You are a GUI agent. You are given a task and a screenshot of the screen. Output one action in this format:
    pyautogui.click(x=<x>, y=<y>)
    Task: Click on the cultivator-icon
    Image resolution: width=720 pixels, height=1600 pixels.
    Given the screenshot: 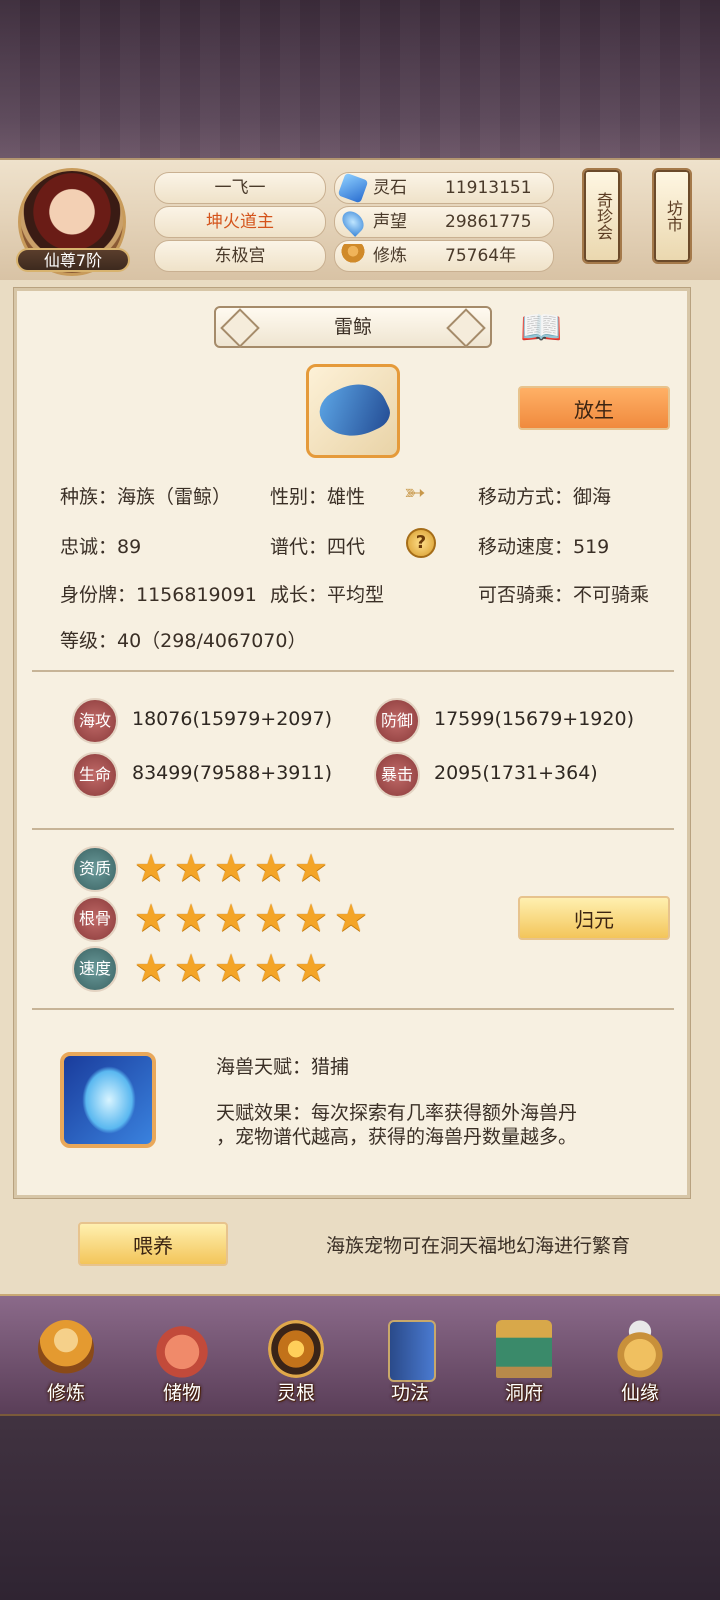 What is the action you would take?
    pyautogui.click(x=66, y=1349)
    